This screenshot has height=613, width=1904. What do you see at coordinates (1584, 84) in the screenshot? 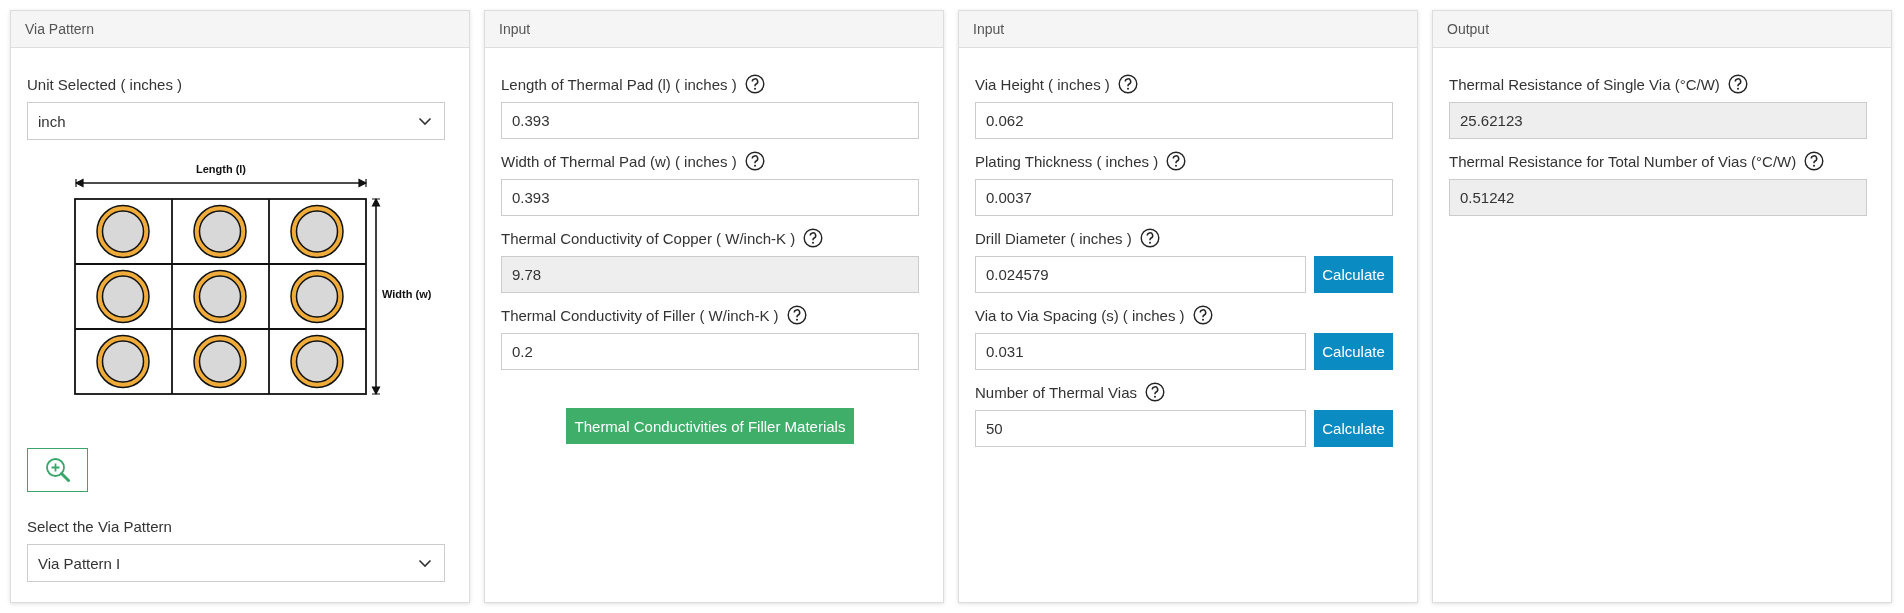
I see `field-label: Thermal Resistance of Single Via (°C/W)` at bounding box center [1584, 84].